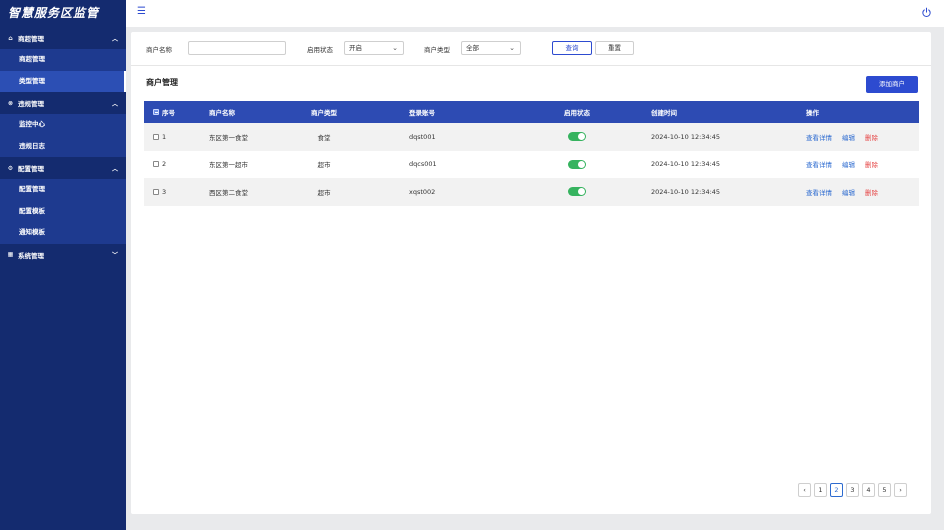  What do you see at coordinates (664, 113) in the screenshot?
I see `header-created: 创建时间` at bounding box center [664, 113].